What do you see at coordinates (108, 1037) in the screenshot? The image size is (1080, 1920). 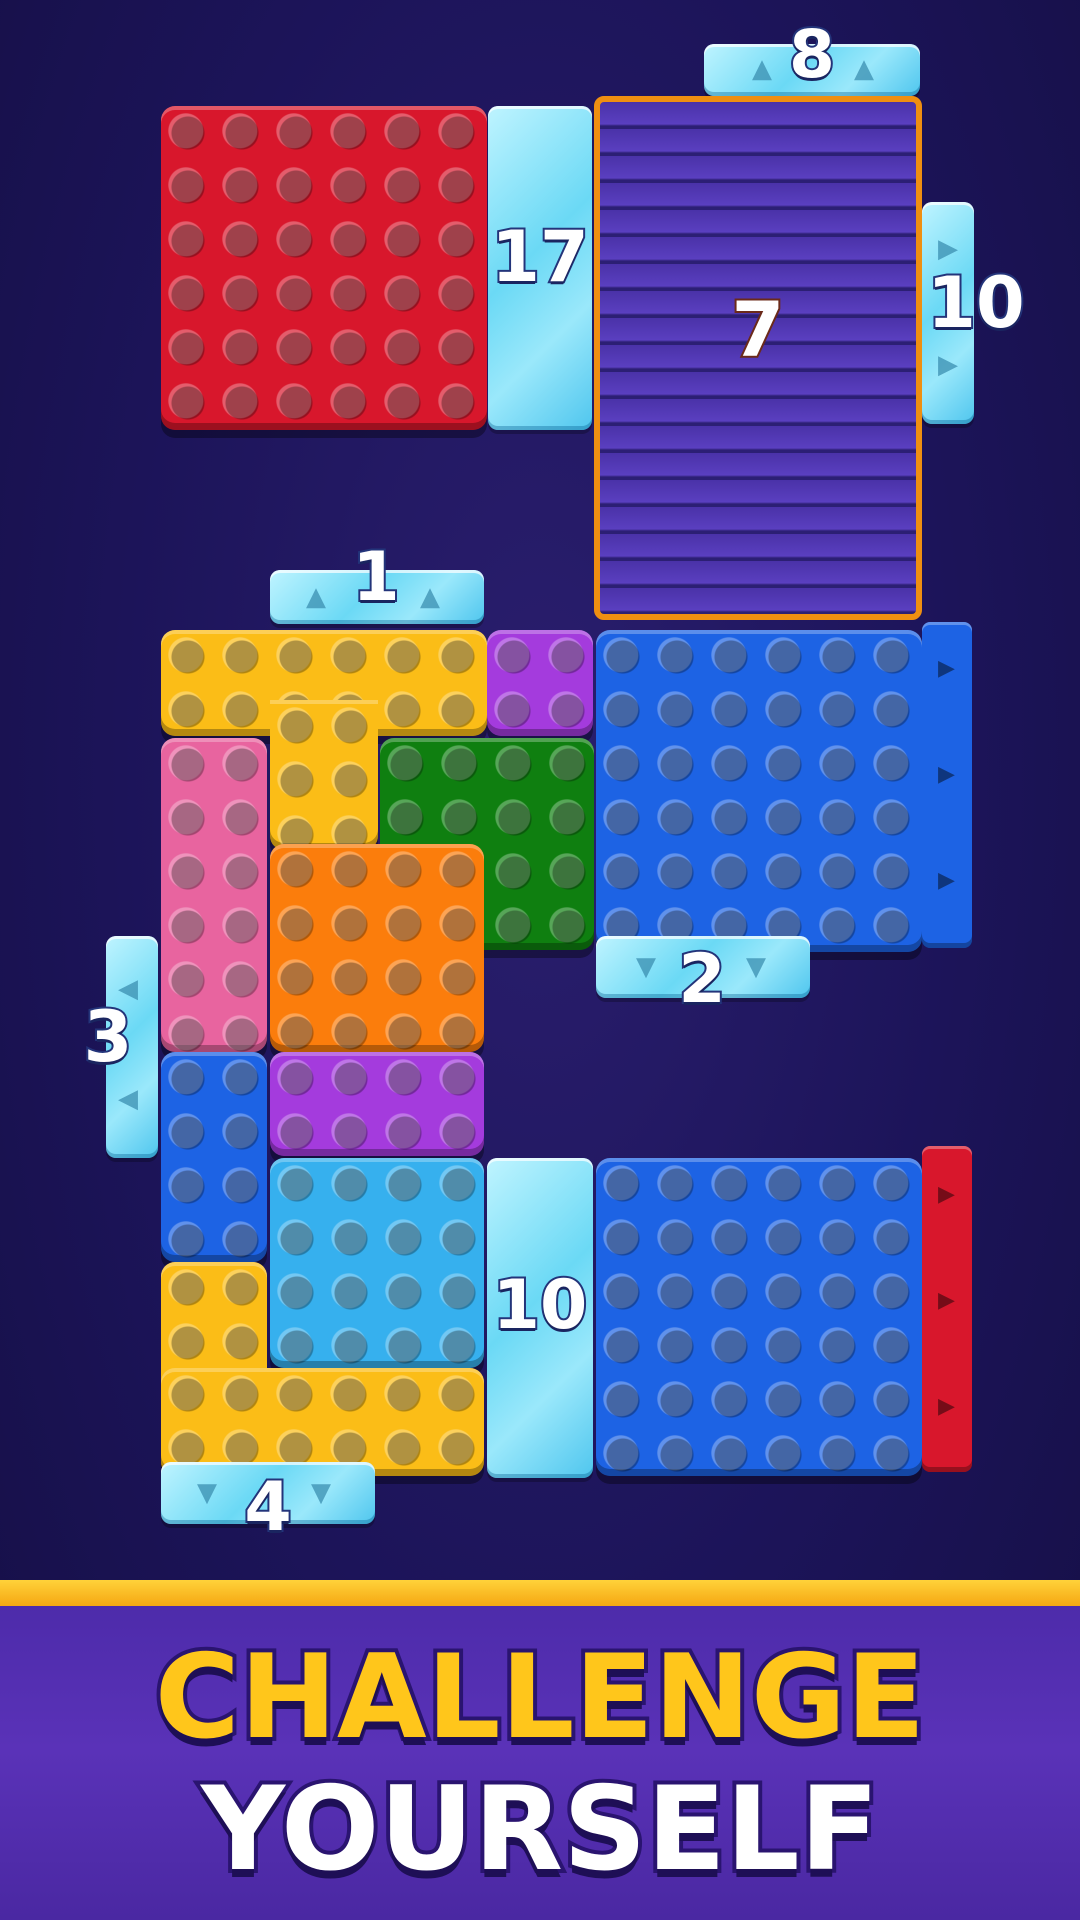 I see `left-exit-counter: 3` at bounding box center [108, 1037].